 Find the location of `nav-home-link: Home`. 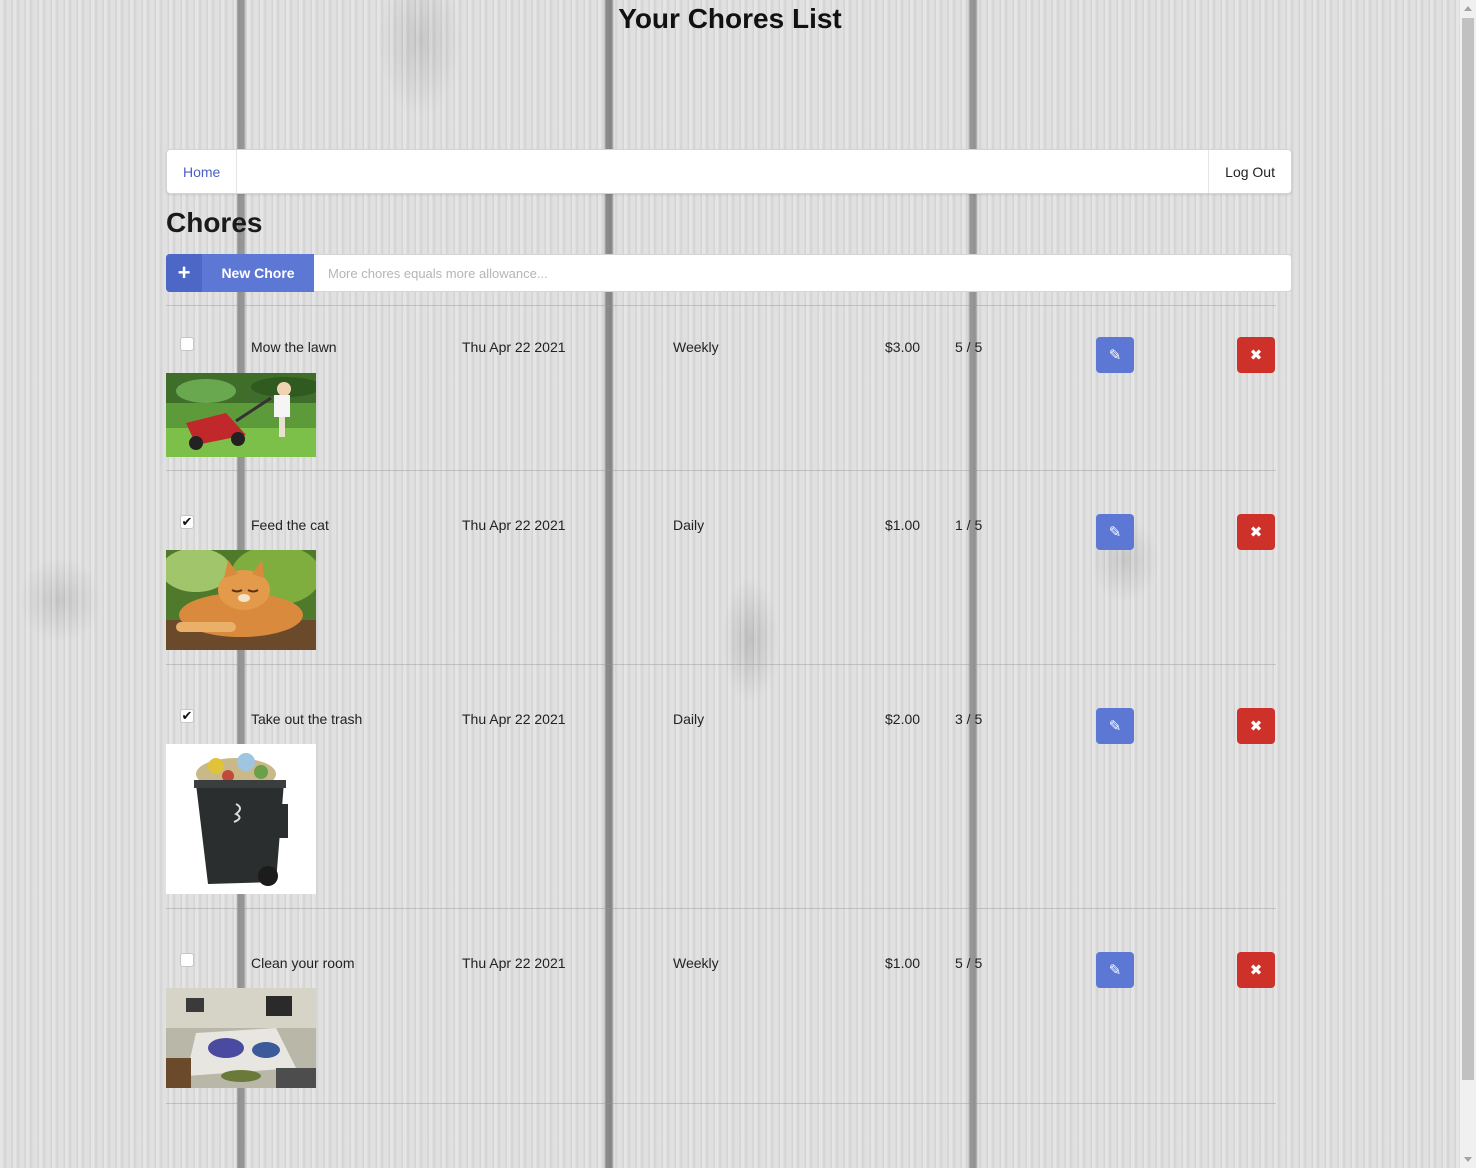

nav-home-link: Home is located at coordinates (202, 171).